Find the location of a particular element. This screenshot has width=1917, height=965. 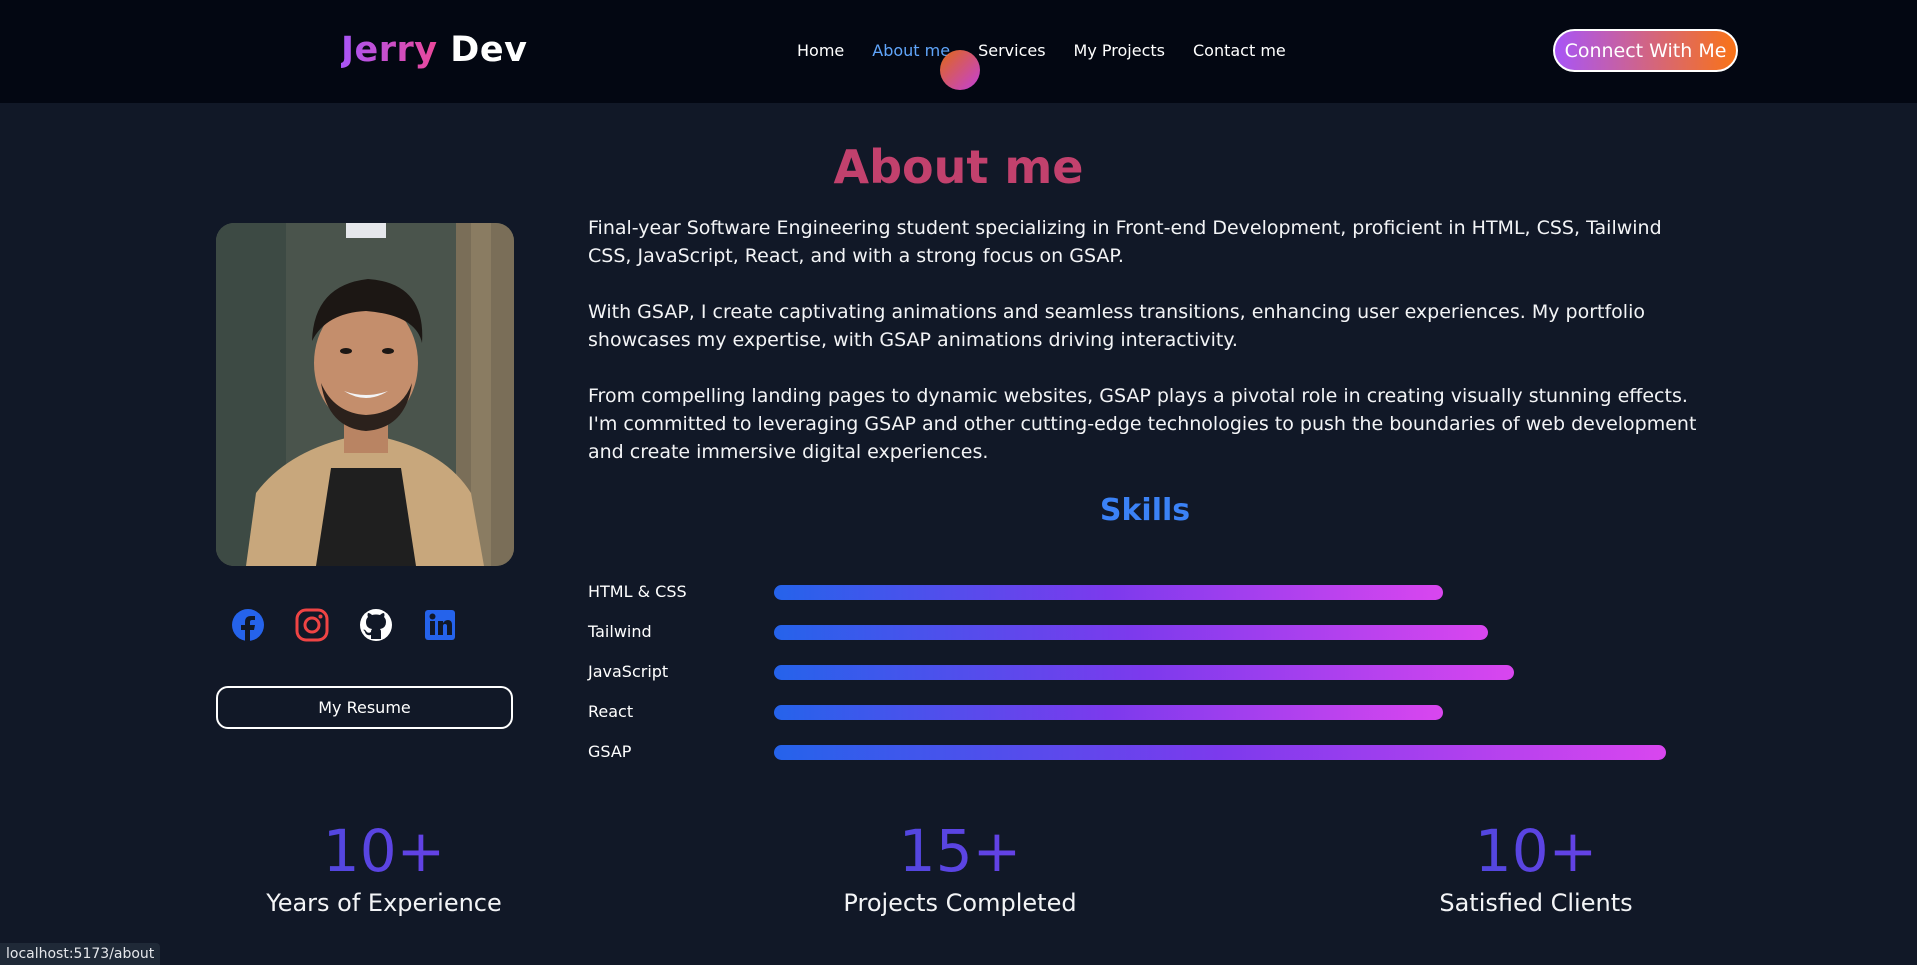

nav-my-projects: My Projects is located at coordinates (1119, 50).